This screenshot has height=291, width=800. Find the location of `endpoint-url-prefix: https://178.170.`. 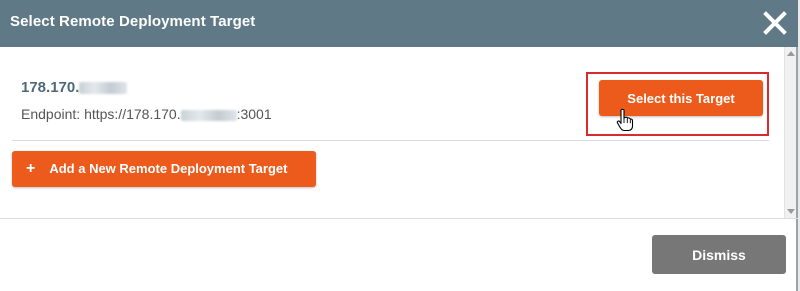

endpoint-url-prefix: https://178.170. is located at coordinates (132, 114).